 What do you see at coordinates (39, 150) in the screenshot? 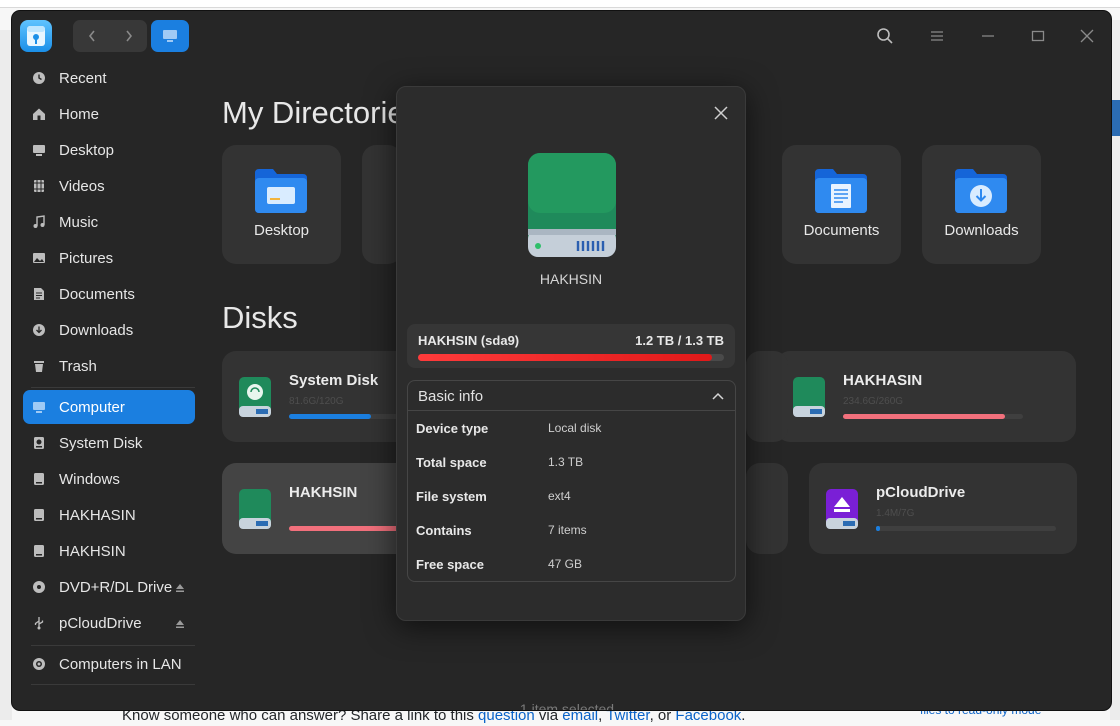
I see `desktop-icon` at bounding box center [39, 150].